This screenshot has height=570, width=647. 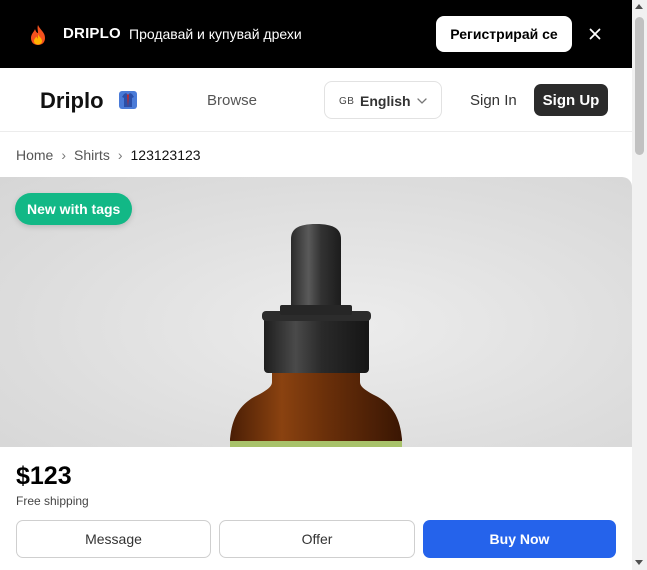 What do you see at coordinates (385, 101) in the screenshot?
I see `language-label: English` at bounding box center [385, 101].